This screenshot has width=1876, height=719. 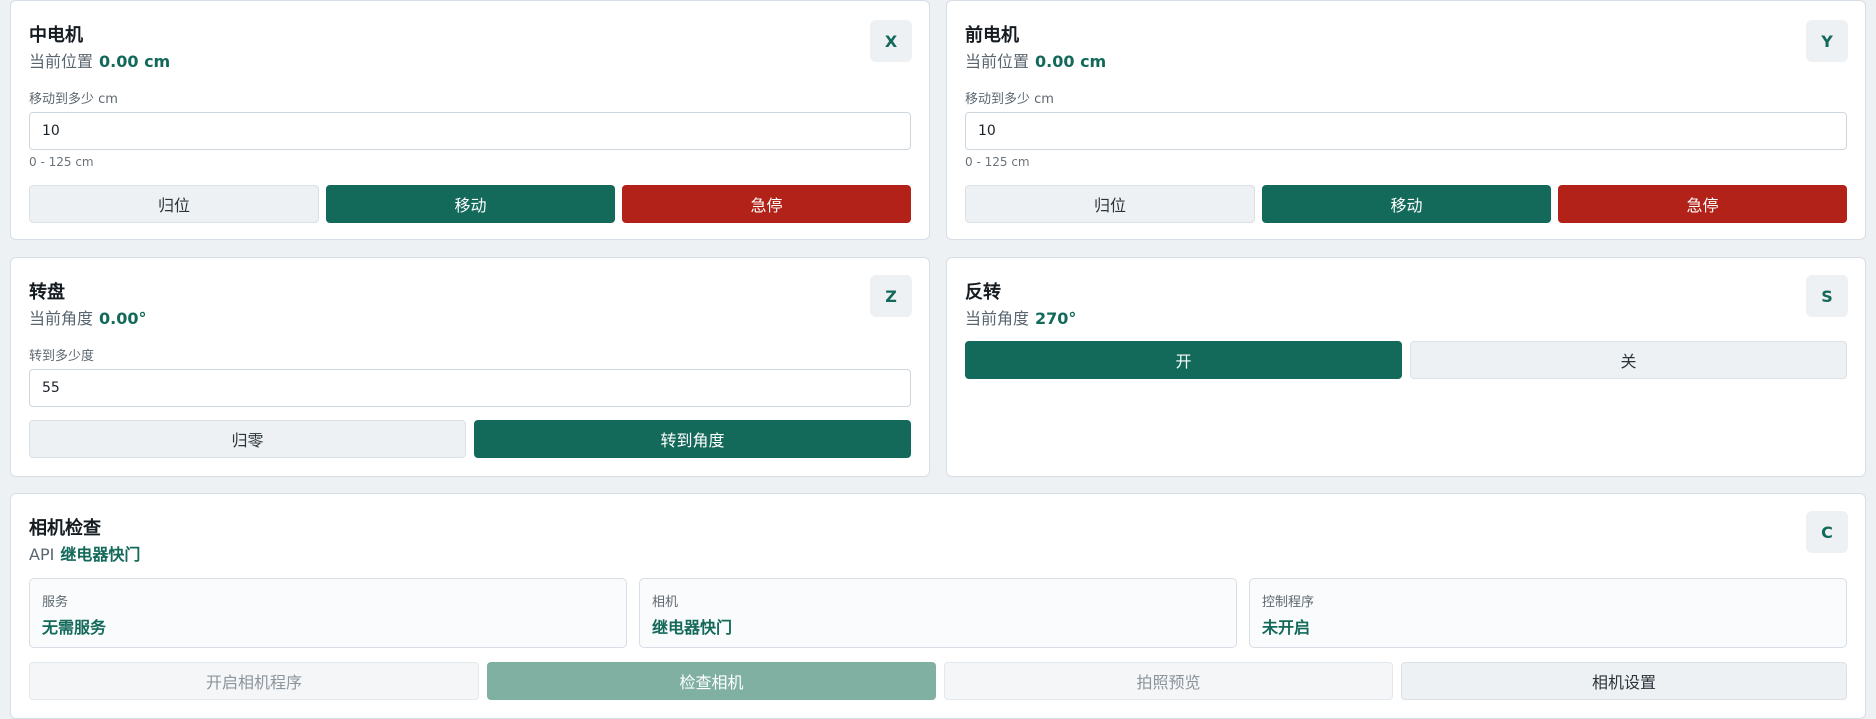 What do you see at coordinates (711, 681) in the screenshot?
I see `check-camera-button: 检查相机` at bounding box center [711, 681].